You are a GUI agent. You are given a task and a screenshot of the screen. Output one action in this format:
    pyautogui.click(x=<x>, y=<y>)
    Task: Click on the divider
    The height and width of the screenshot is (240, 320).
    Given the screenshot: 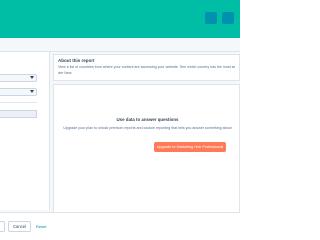 What is the action you would take?
    pyautogui.click(x=18, y=102)
    